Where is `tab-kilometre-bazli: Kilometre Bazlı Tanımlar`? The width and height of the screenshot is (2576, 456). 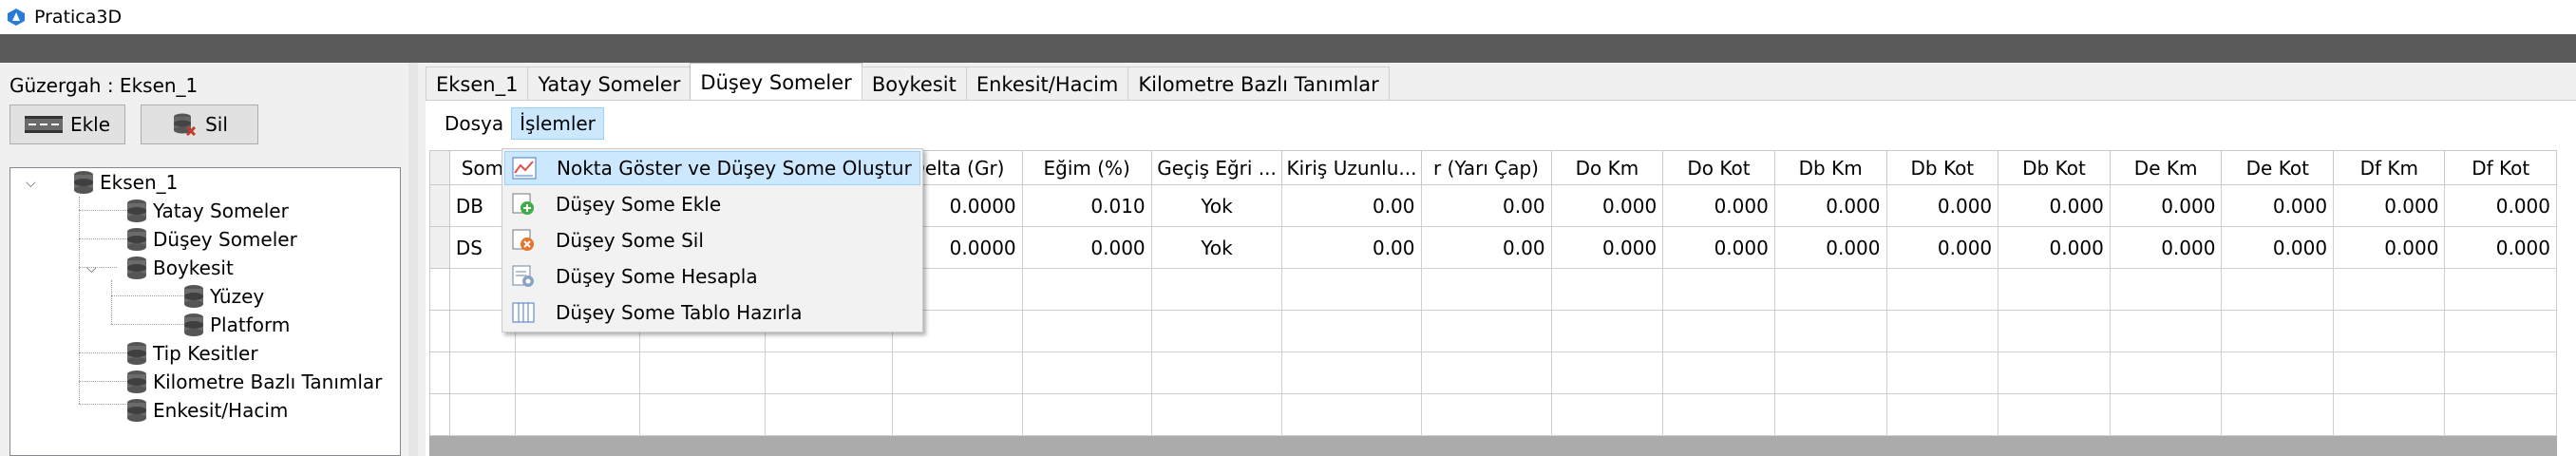
tab-kilometre-bazli: Kilometre Bazlı Tanımlar is located at coordinates (1258, 83).